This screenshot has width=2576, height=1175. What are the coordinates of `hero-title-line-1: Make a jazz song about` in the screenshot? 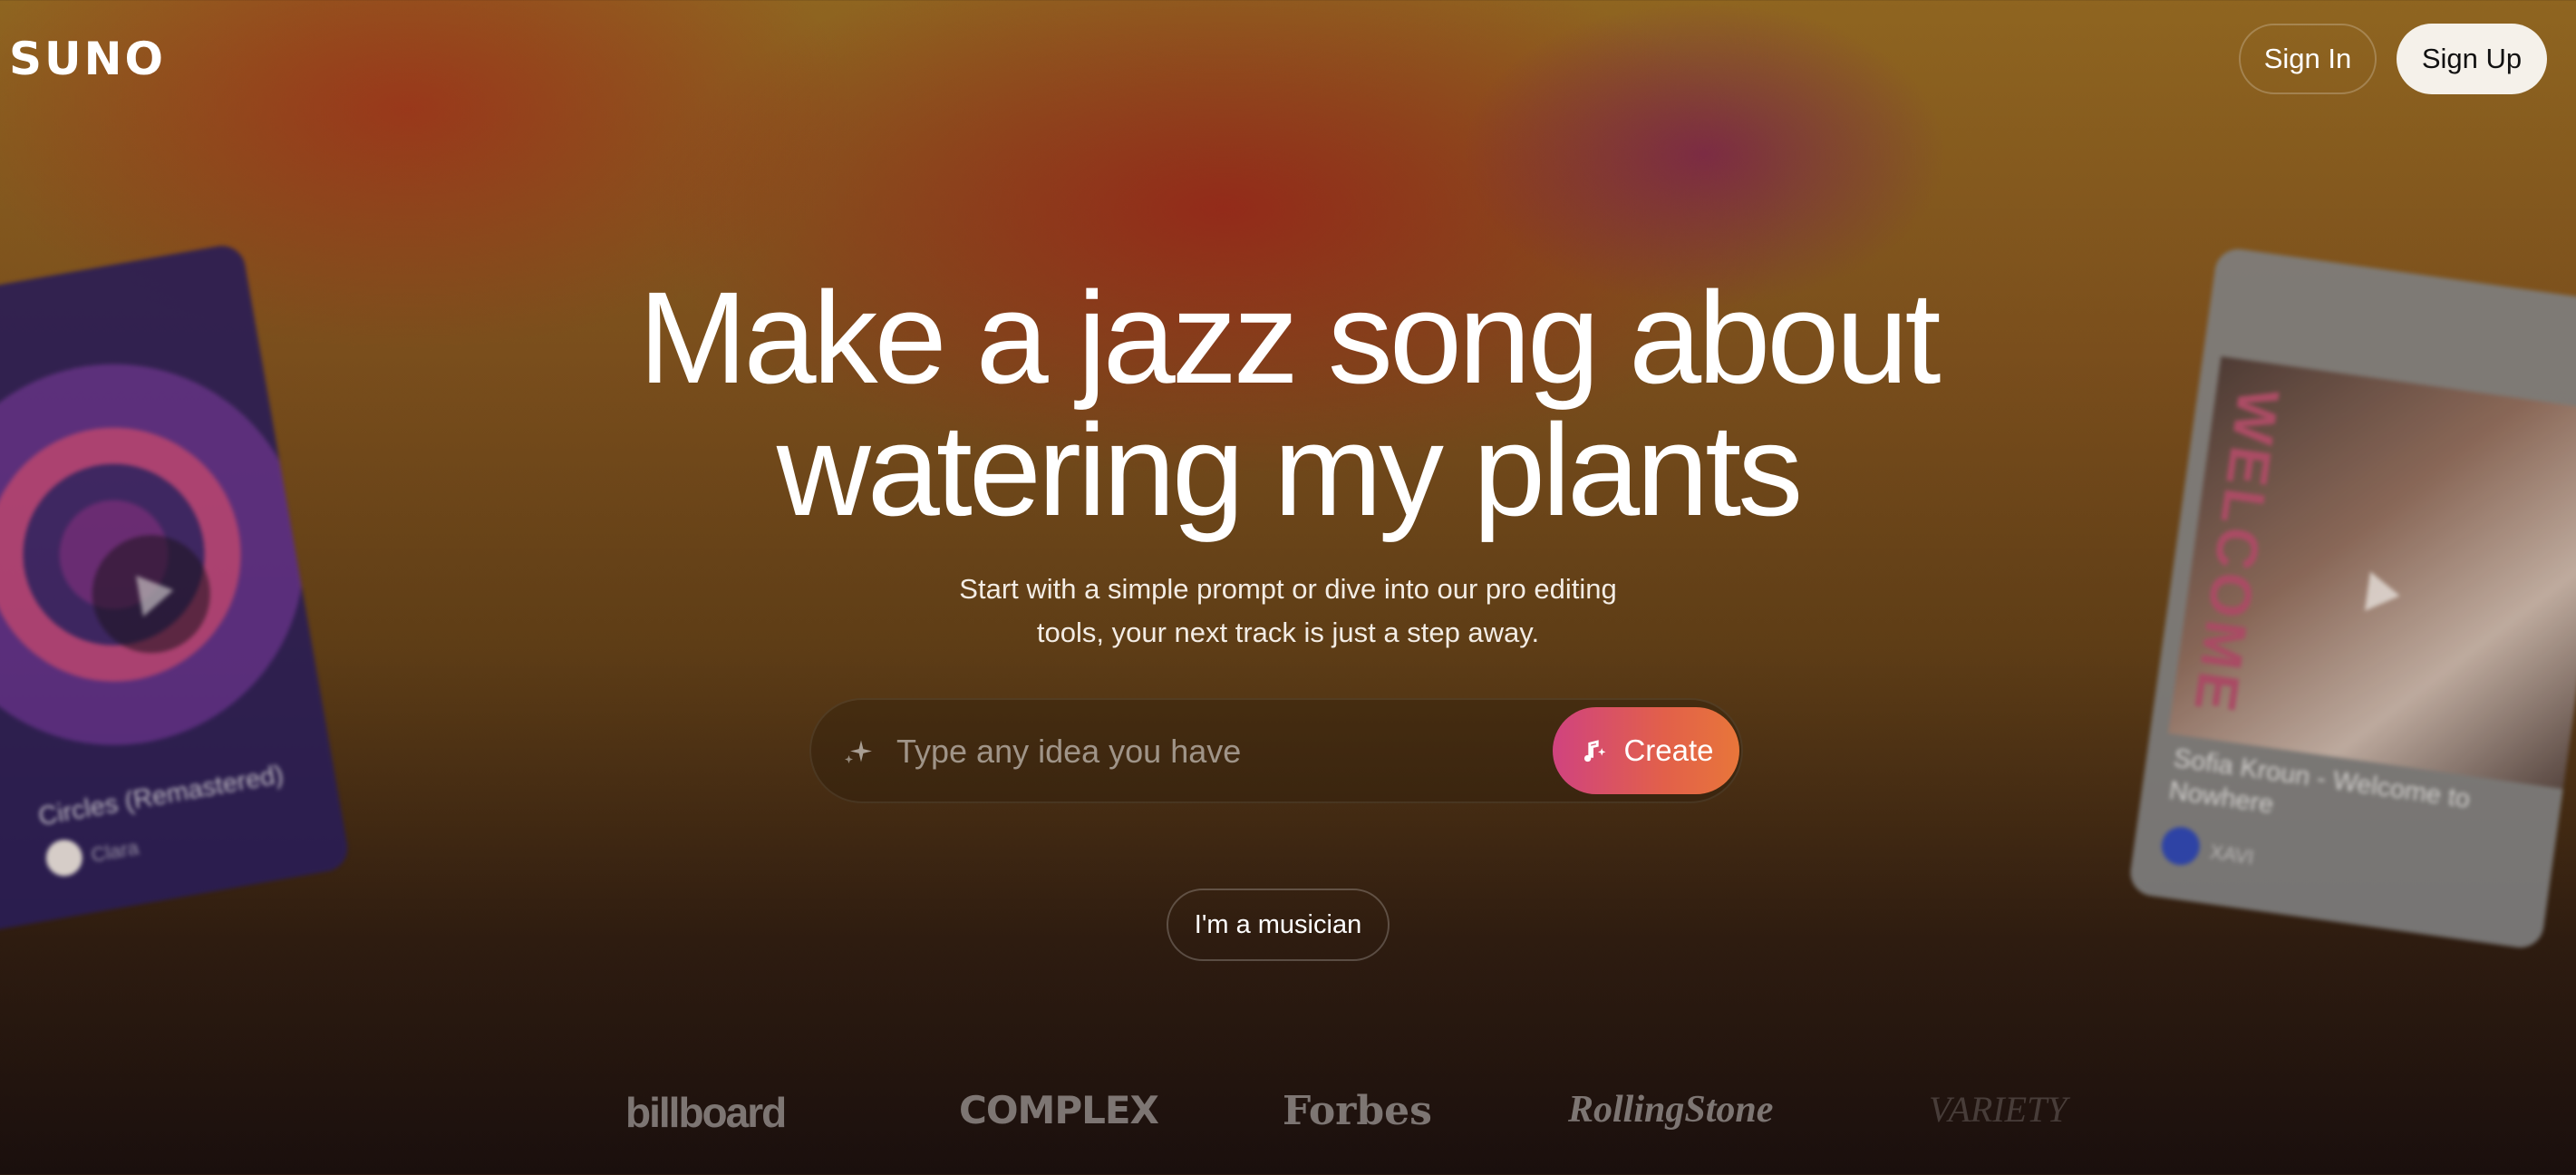 It's located at (1290, 338).